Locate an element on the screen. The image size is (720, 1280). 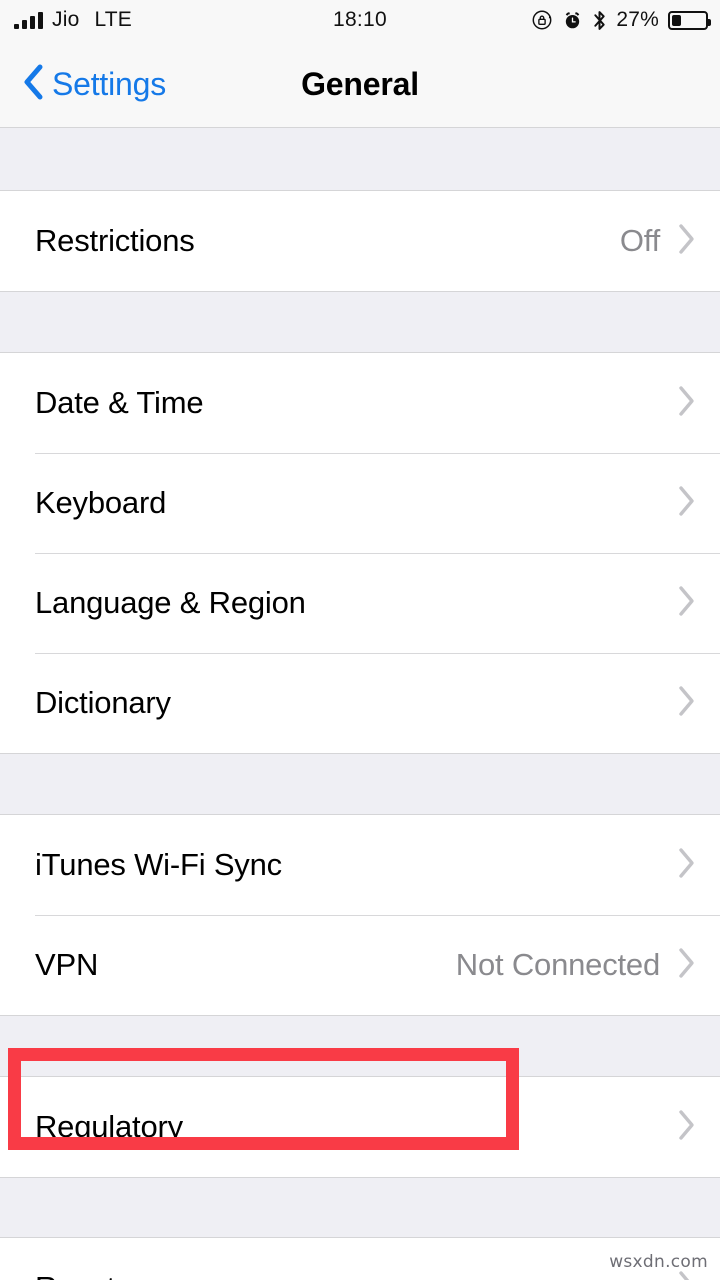
row-label: Date & Time is located at coordinates (119, 402).